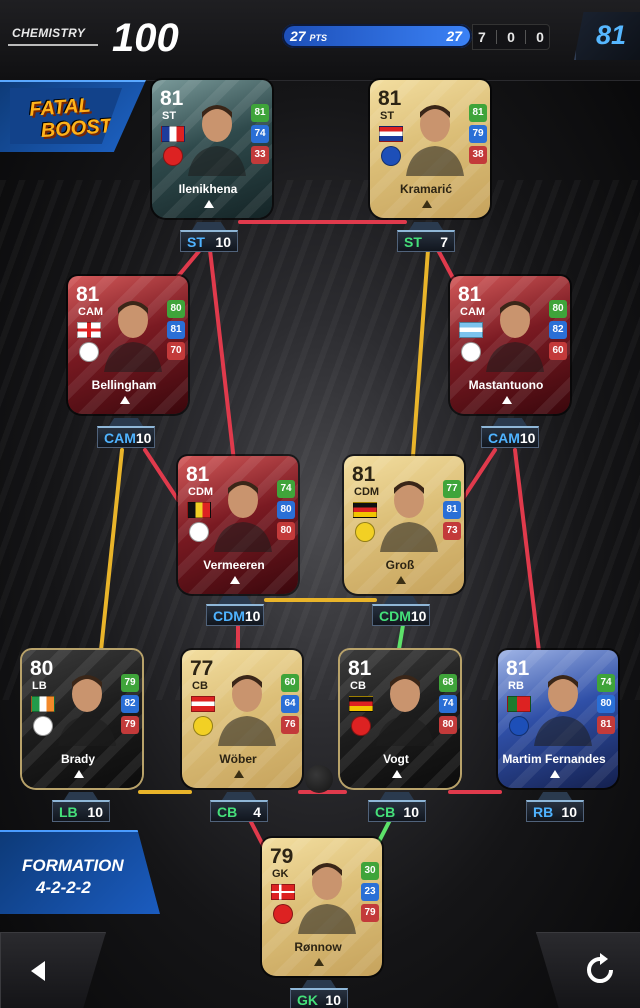  What do you see at coordinates (130, 683) in the screenshot?
I see `stat-attack: 79` at bounding box center [130, 683].